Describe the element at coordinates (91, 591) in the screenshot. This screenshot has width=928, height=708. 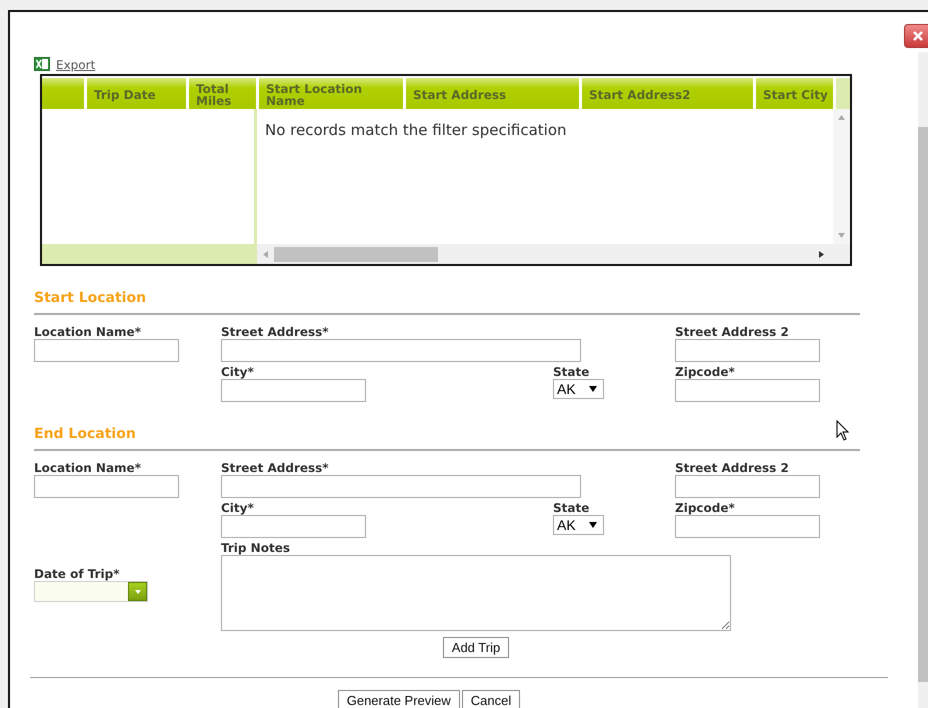
I see `date-picker` at that location.